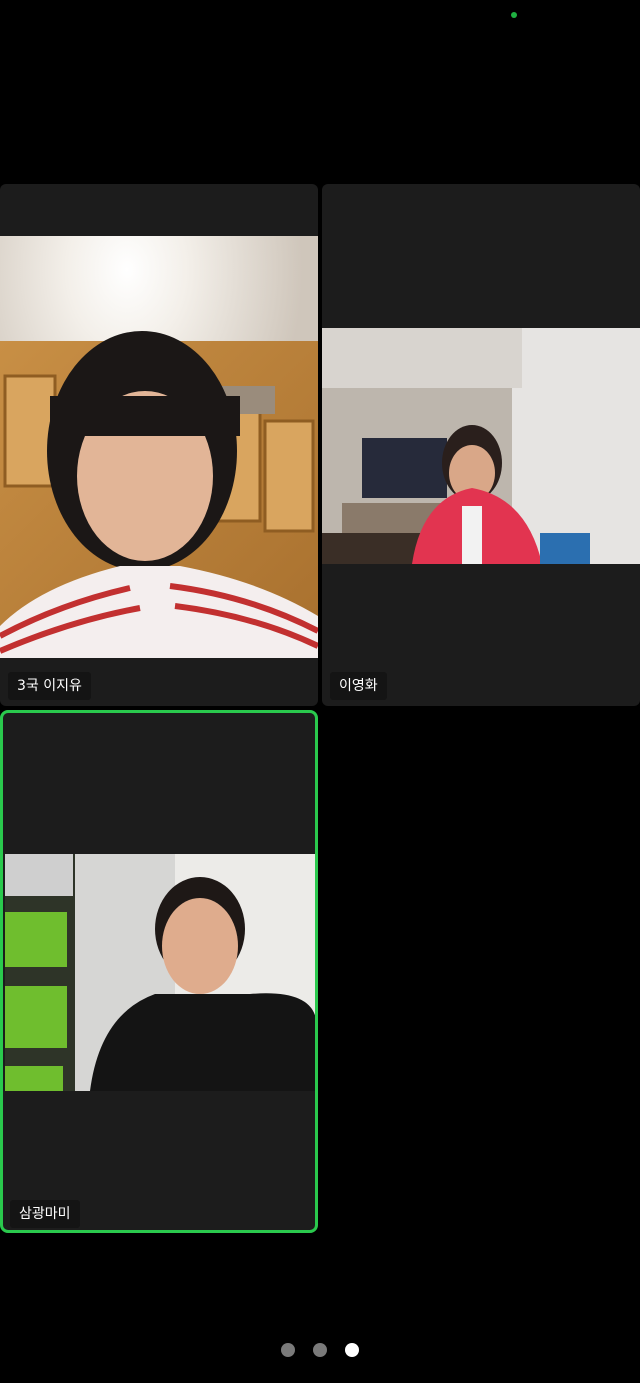  I want to click on participant-name-label: 3국 이지유, so click(49, 686).